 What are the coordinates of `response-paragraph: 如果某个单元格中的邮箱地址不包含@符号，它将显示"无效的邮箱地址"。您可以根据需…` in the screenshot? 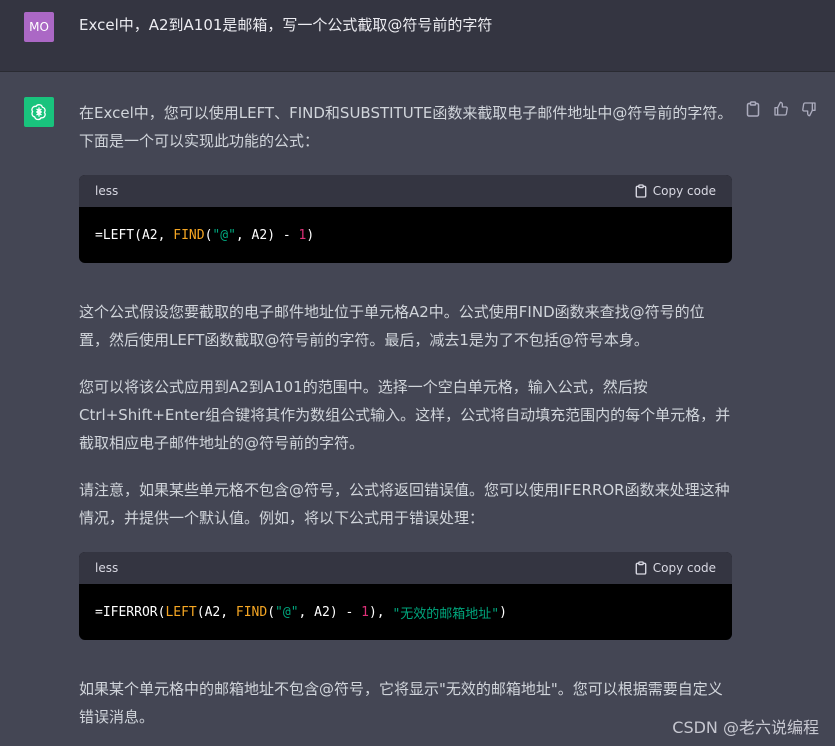 It's located at (401, 703).